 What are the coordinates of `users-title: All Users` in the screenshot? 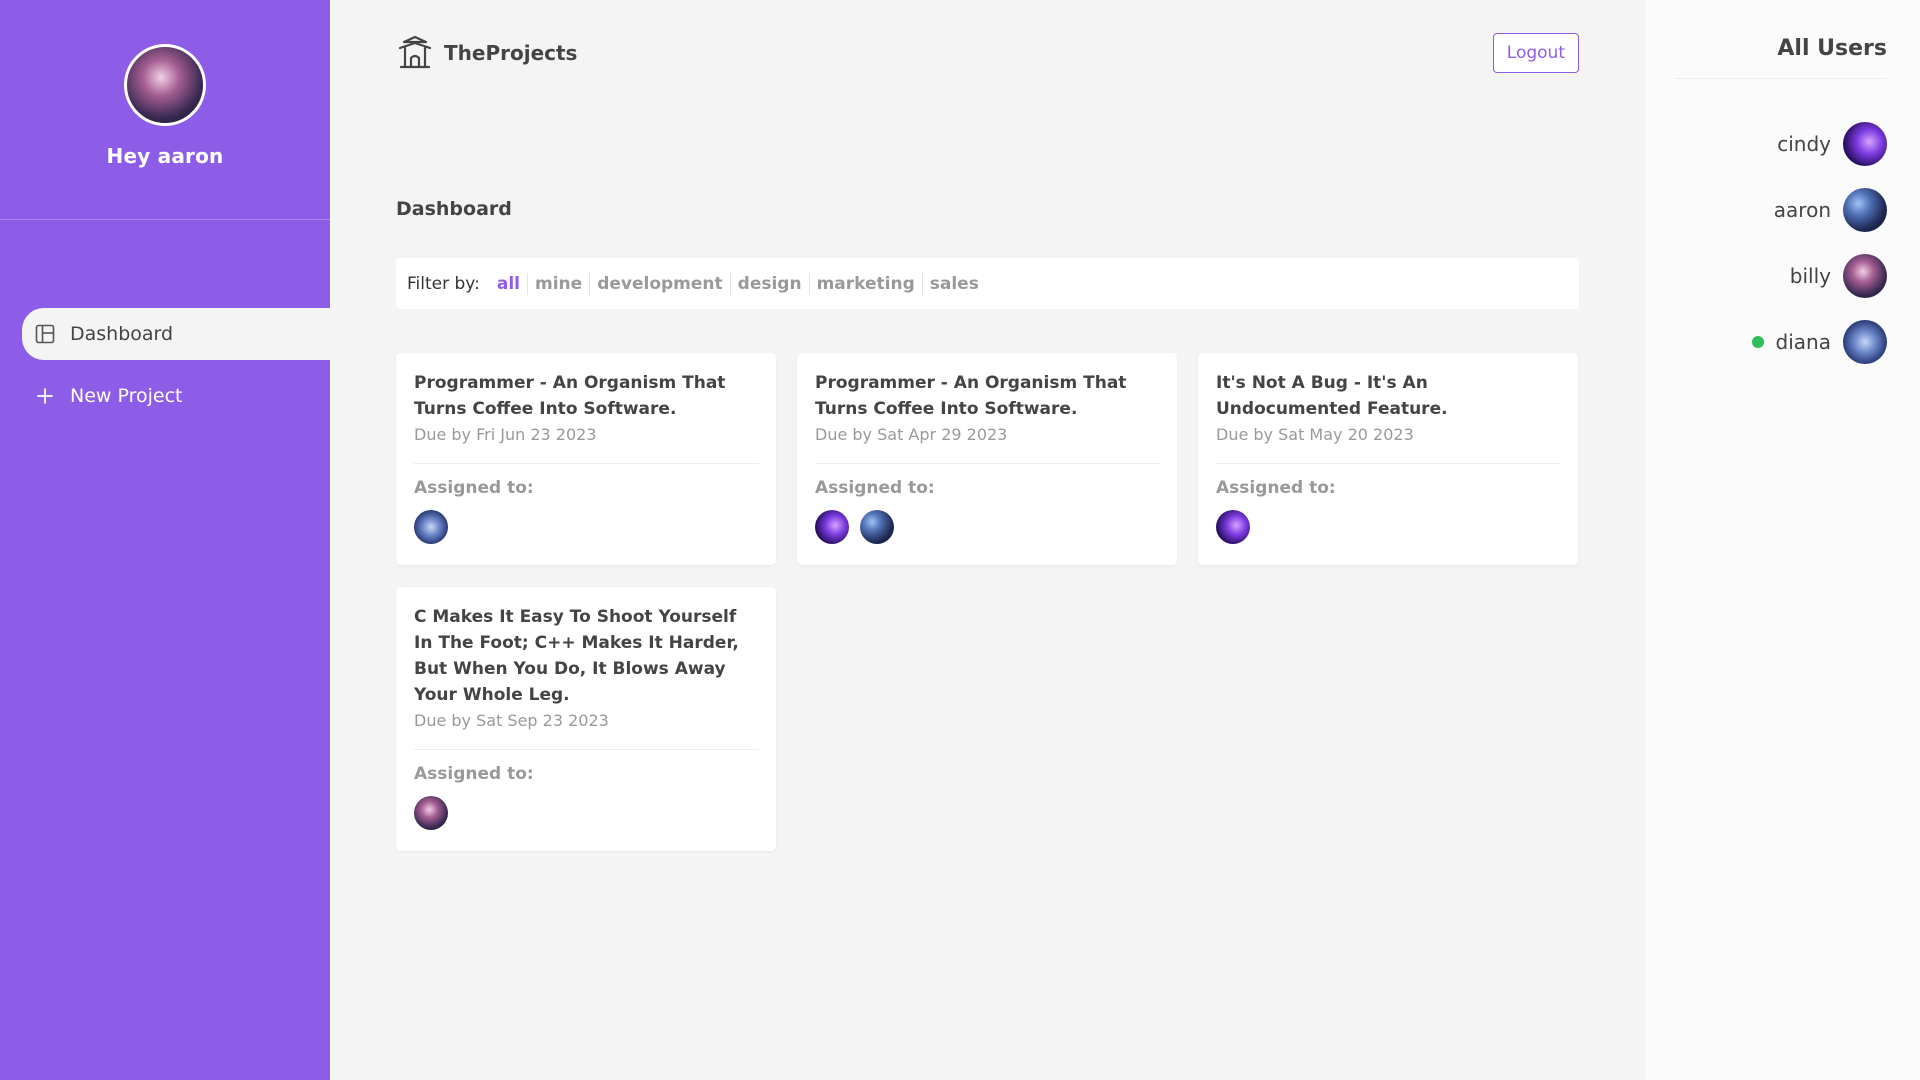 It's located at (1832, 48).